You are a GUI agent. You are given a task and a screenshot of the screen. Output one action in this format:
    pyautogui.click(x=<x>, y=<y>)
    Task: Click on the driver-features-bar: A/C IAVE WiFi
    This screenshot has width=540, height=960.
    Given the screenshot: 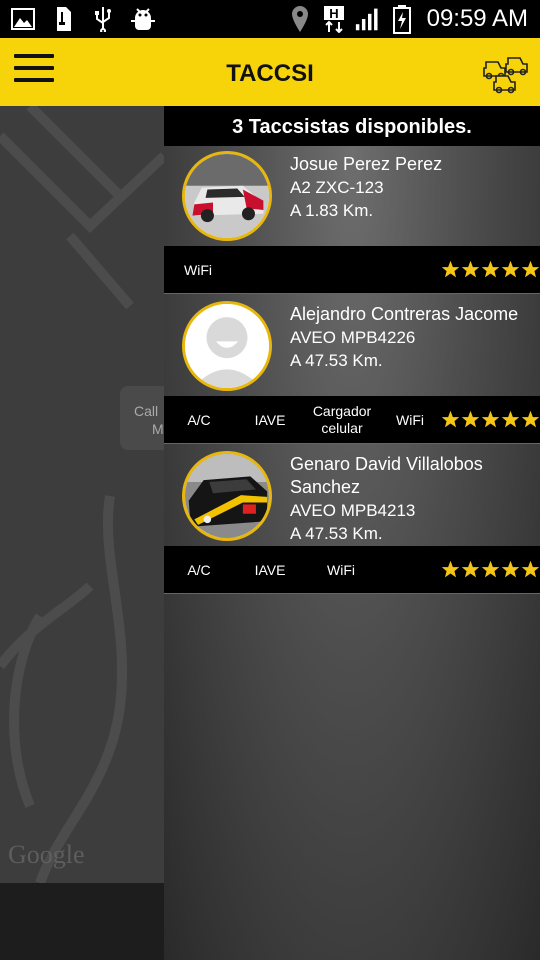 What is the action you would take?
    pyautogui.click(x=352, y=570)
    